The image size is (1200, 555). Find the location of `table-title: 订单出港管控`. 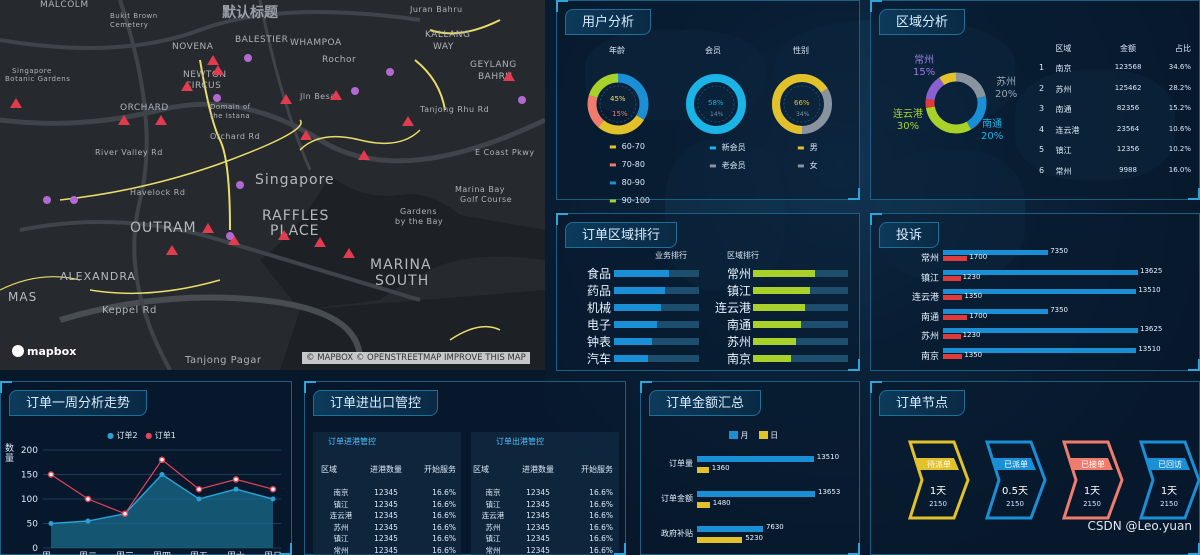

table-title: 订单出港管控 is located at coordinates (520, 441).